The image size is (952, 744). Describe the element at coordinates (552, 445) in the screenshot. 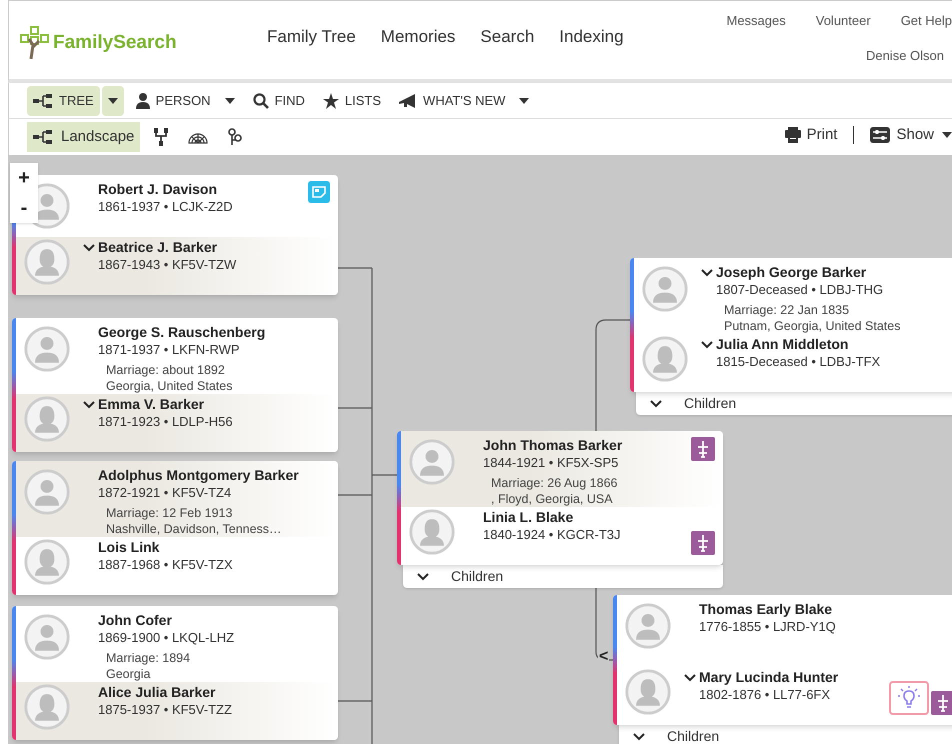

I see `person-name: John Thomas Barker` at that location.